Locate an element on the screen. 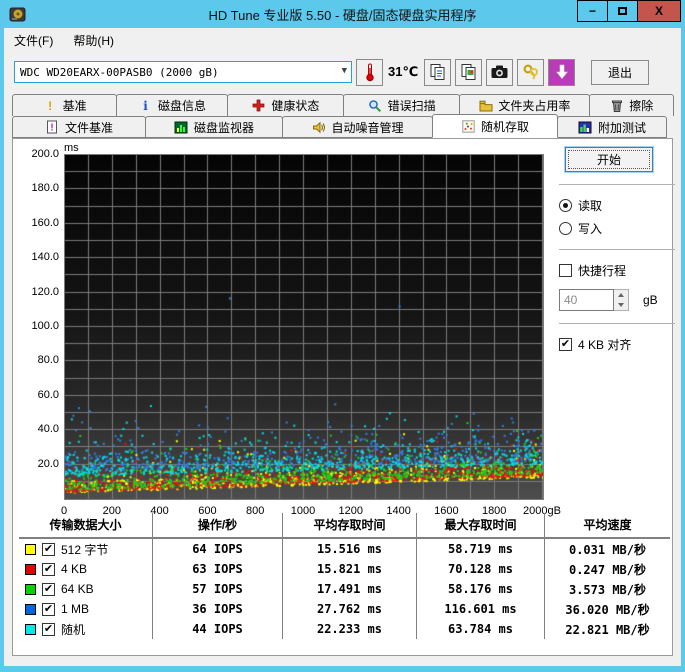  spin-up-icon is located at coordinates (621, 295).